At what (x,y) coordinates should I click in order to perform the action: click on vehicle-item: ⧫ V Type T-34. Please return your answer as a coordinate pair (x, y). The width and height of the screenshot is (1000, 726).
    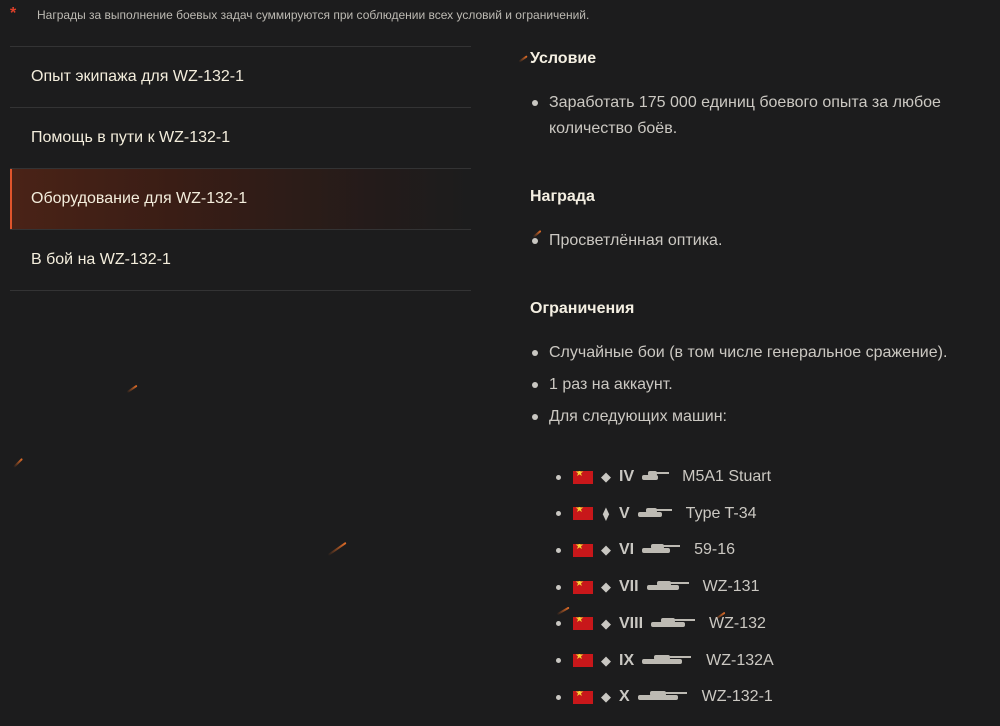
    Looking at the image, I should click on (656, 514).